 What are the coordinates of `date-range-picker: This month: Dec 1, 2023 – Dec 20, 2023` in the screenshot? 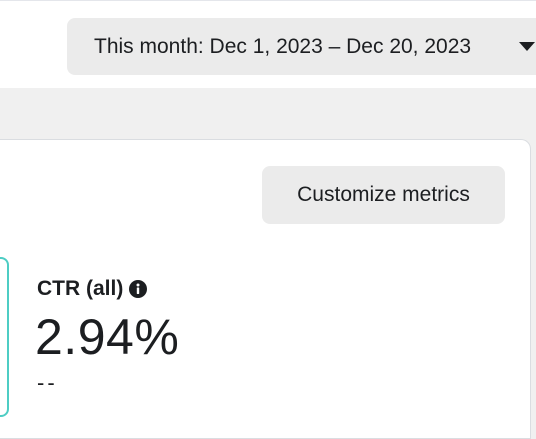 It's located at (301, 46).